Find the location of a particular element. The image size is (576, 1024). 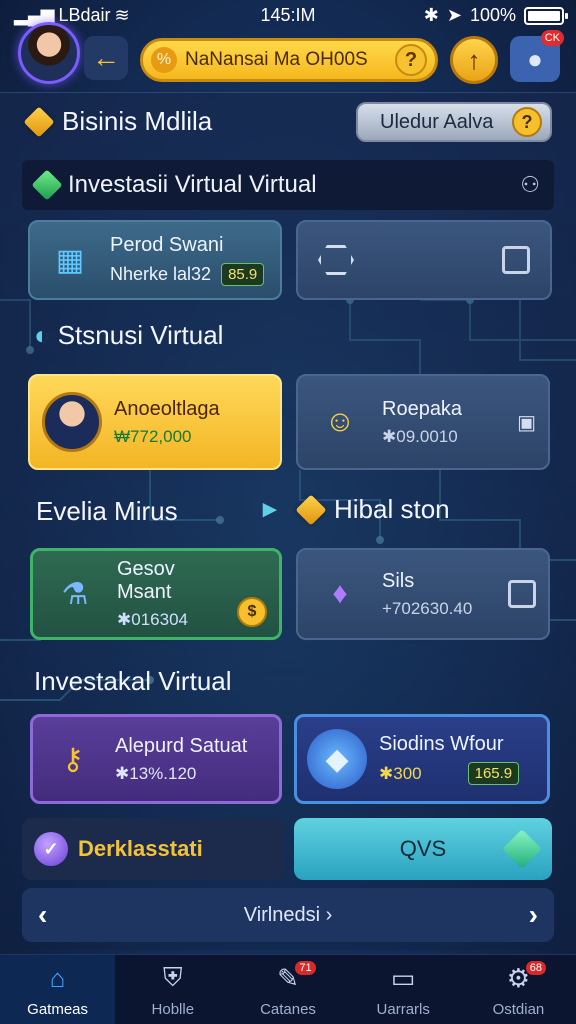

investment-card: ⚷ Alepurd Satuat ✱13%.120 is located at coordinates (156, 759).